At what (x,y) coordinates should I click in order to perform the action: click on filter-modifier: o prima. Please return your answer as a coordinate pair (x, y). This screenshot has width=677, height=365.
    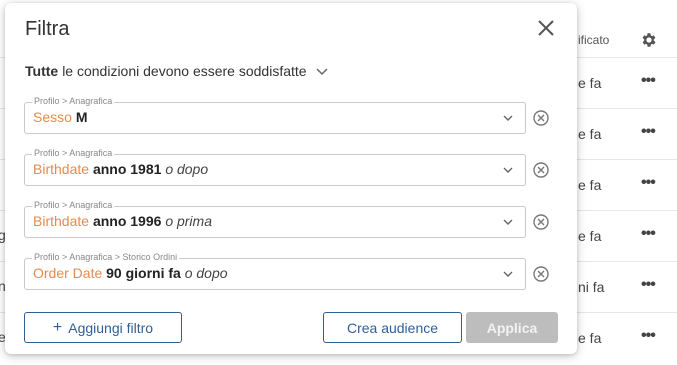
    Looking at the image, I should click on (188, 221).